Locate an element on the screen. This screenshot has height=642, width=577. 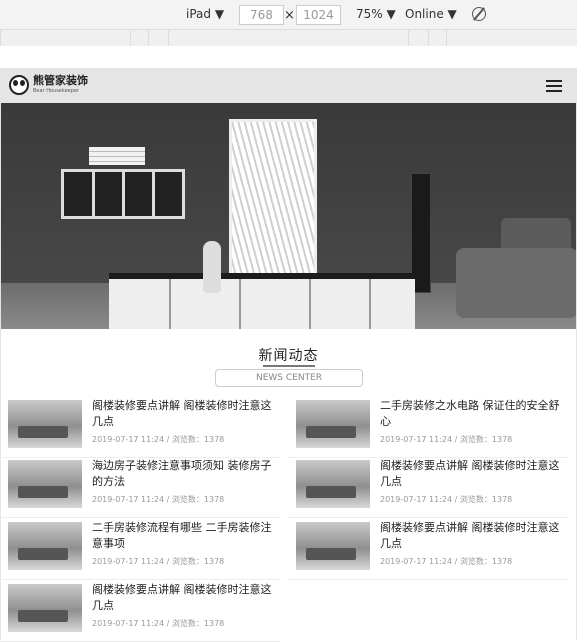
news-heading: 新闻动态 NEWS CENTER is located at coordinates (288, 367).